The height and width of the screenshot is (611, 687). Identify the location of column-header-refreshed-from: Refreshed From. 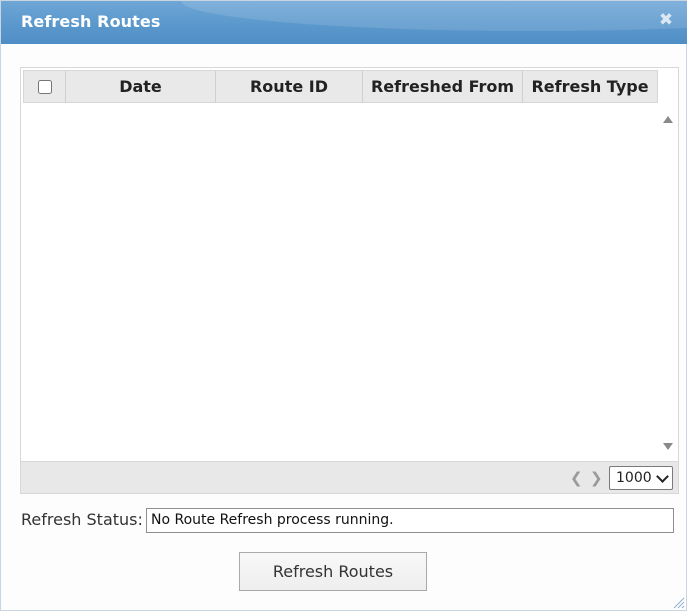
(443, 86).